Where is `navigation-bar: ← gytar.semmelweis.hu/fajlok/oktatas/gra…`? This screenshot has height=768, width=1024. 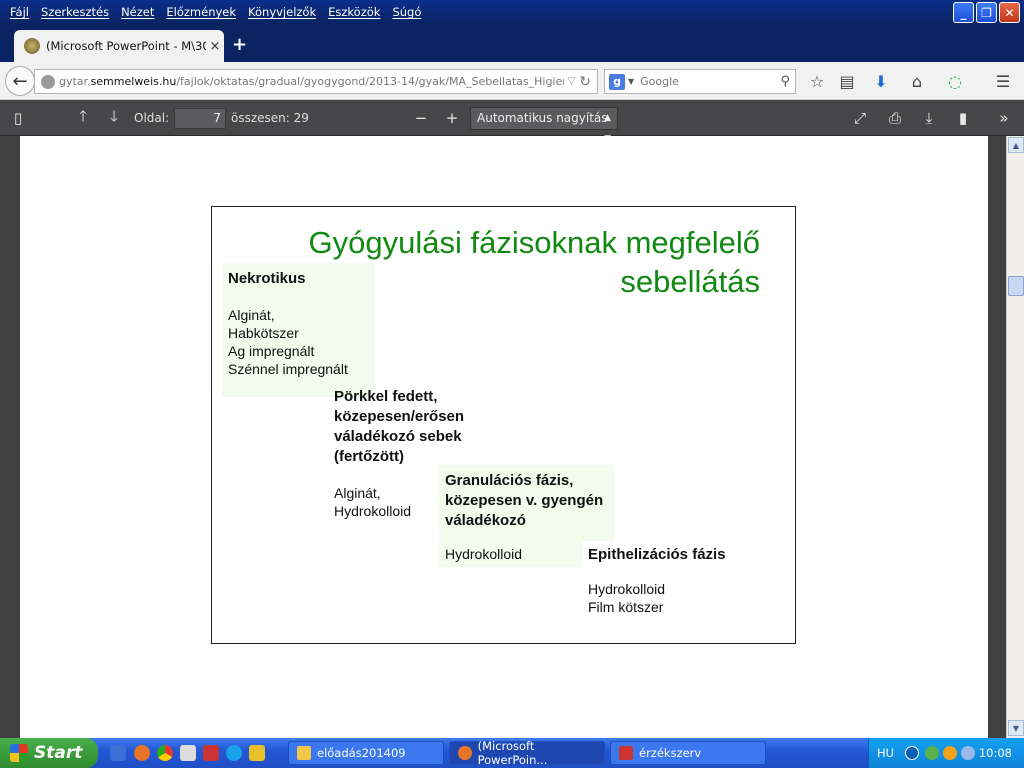 navigation-bar: ← gytar.semmelweis.hu/fajlok/oktatas/gra… is located at coordinates (512, 81).